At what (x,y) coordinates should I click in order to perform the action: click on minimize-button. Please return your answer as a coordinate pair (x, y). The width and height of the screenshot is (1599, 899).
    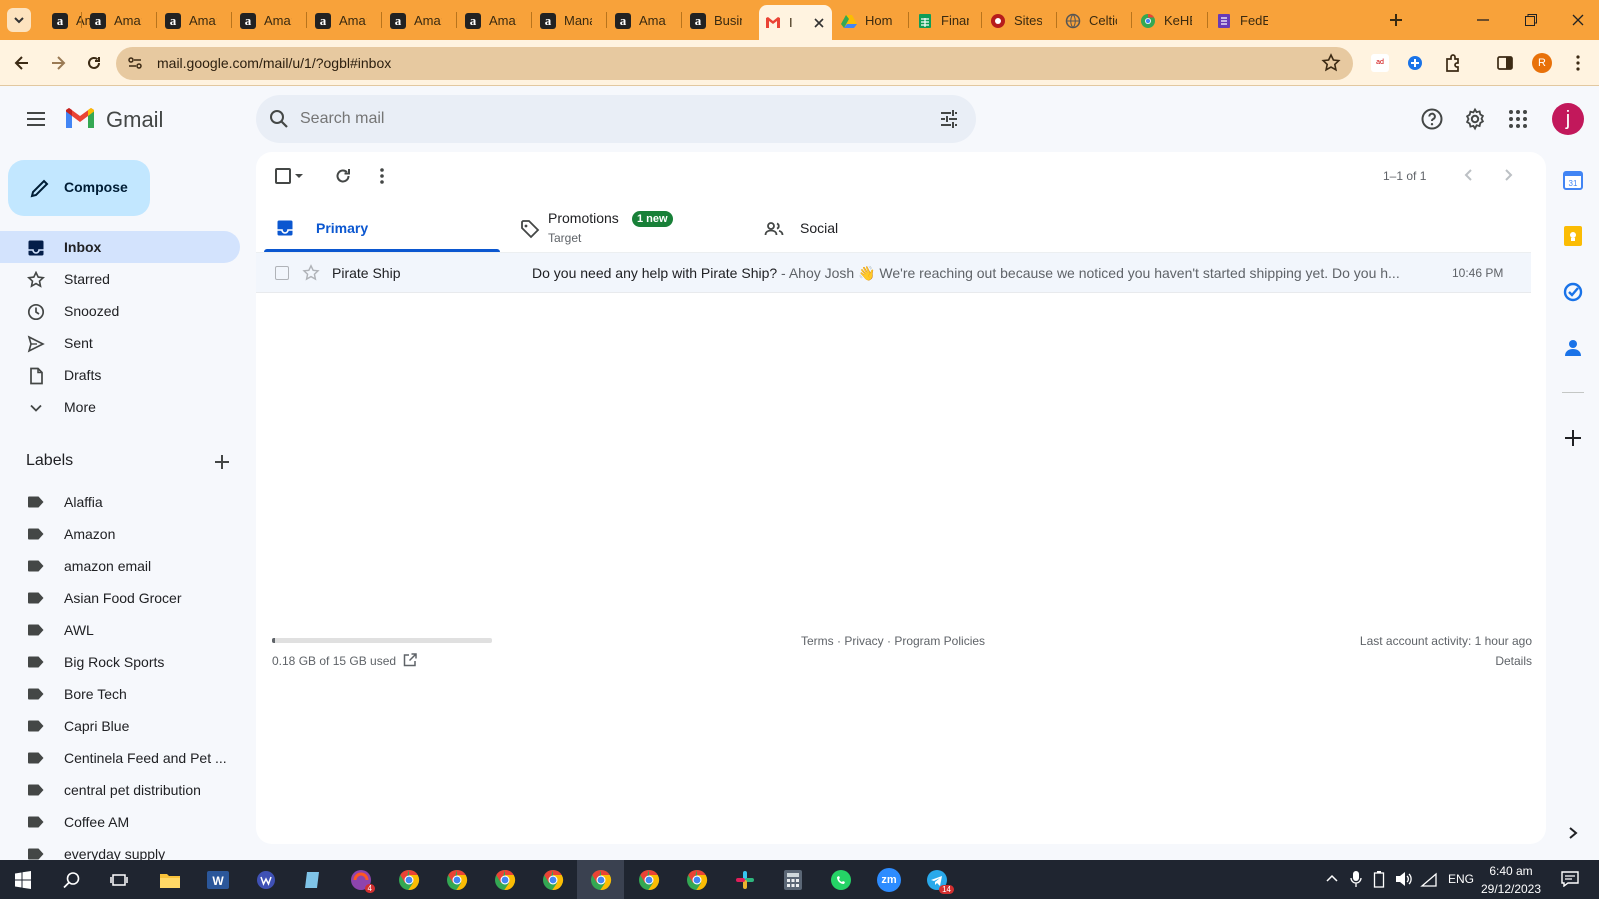
    Looking at the image, I should click on (1483, 20).